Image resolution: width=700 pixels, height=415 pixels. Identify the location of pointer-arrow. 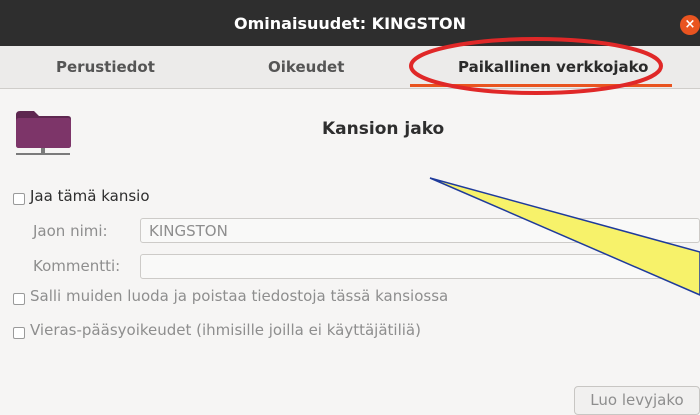
(564, 236).